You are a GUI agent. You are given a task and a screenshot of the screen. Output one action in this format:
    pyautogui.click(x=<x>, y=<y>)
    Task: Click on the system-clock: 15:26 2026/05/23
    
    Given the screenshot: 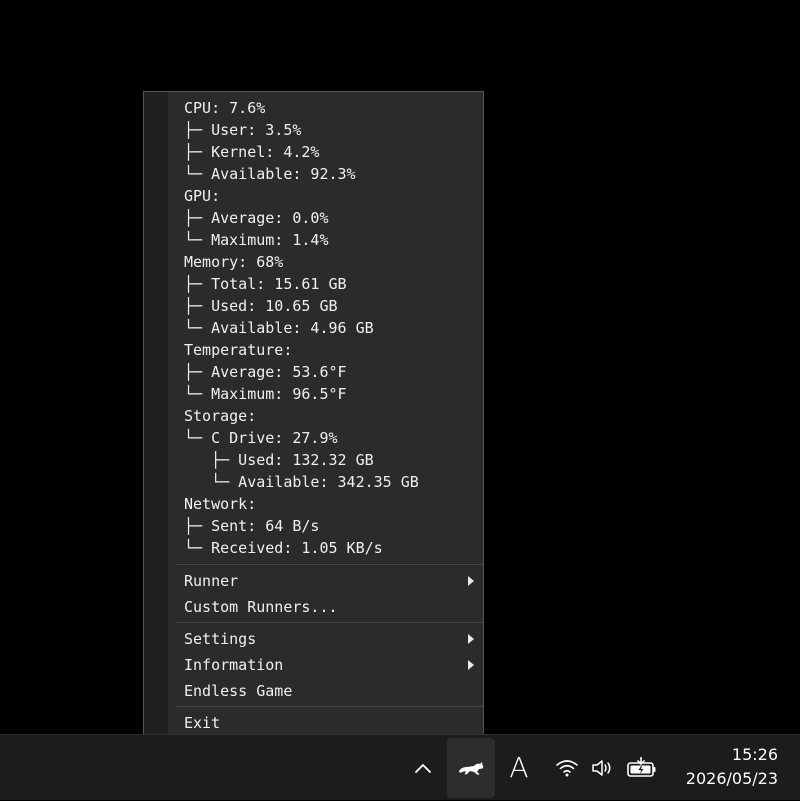 What is the action you would take?
    pyautogui.click(x=723, y=767)
    